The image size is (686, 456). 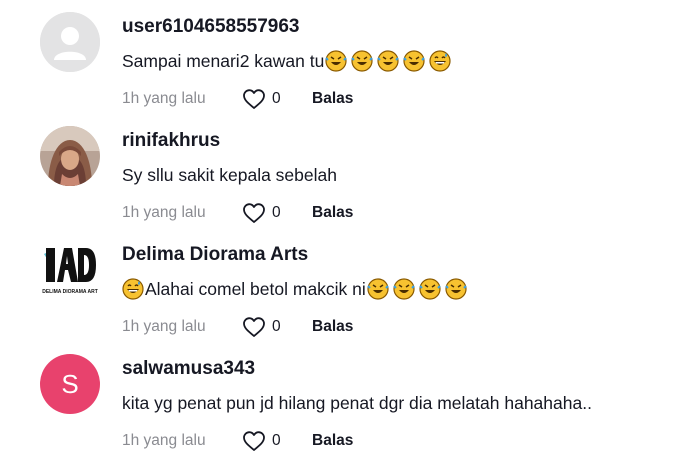 What do you see at coordinates (399, 255) in the screenshot?
I see `username: Delima Diorama Arts` at bounding box center [399, 255].